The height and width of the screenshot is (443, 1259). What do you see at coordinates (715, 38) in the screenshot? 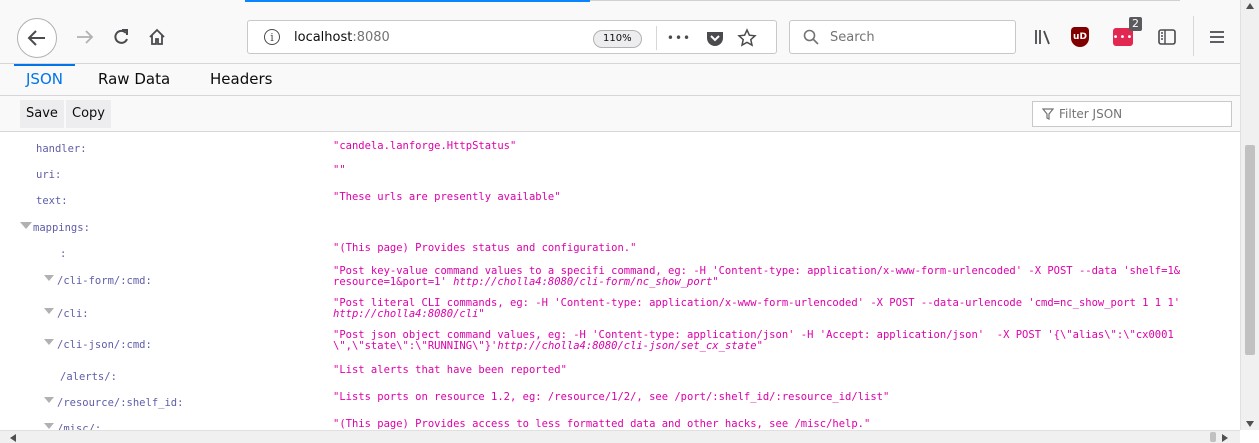
I see `pocket-icon` at bounding box center [715, 38].